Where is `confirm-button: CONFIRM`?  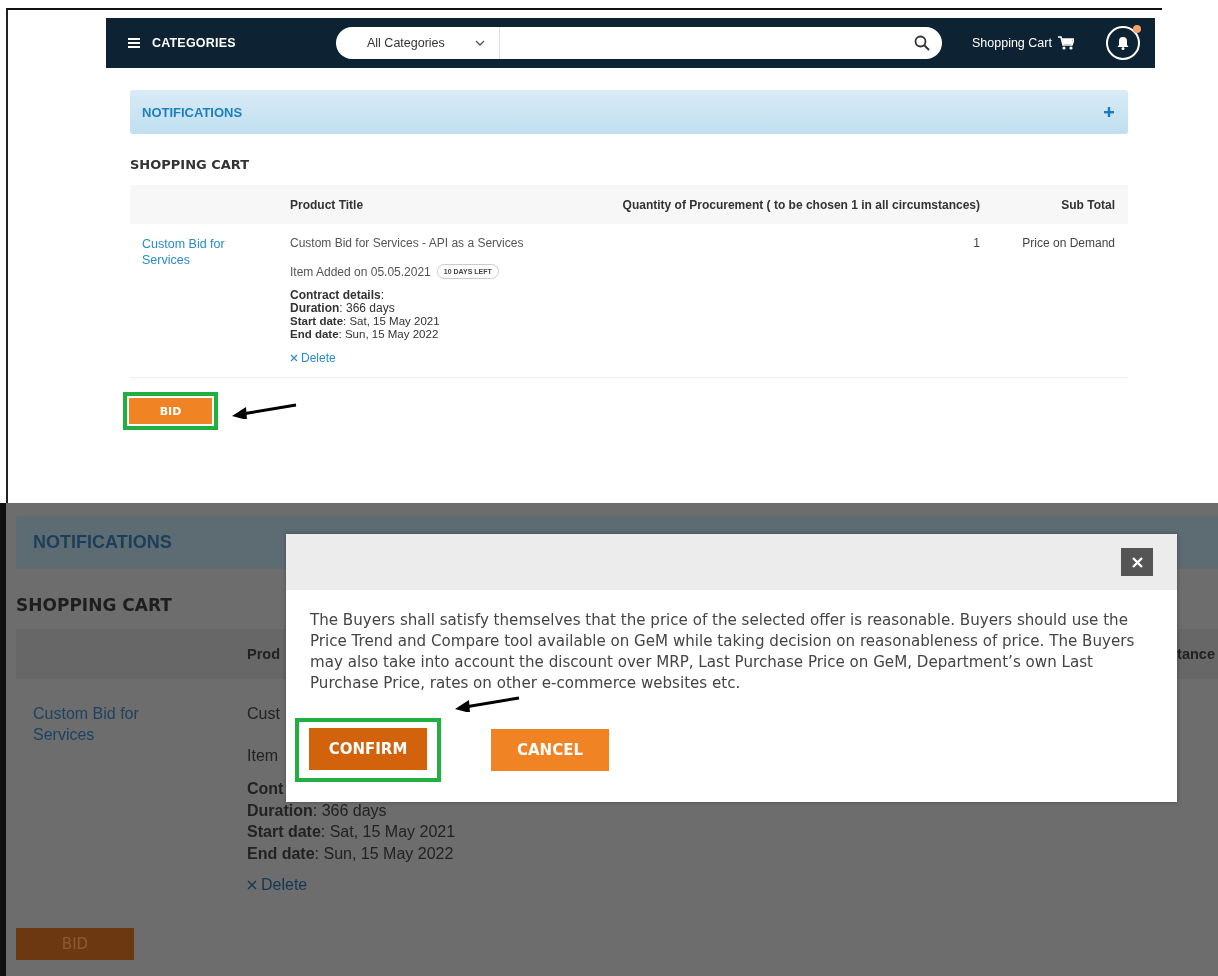
confirm-button: CONFIRM is located at coordinates (368, 749).